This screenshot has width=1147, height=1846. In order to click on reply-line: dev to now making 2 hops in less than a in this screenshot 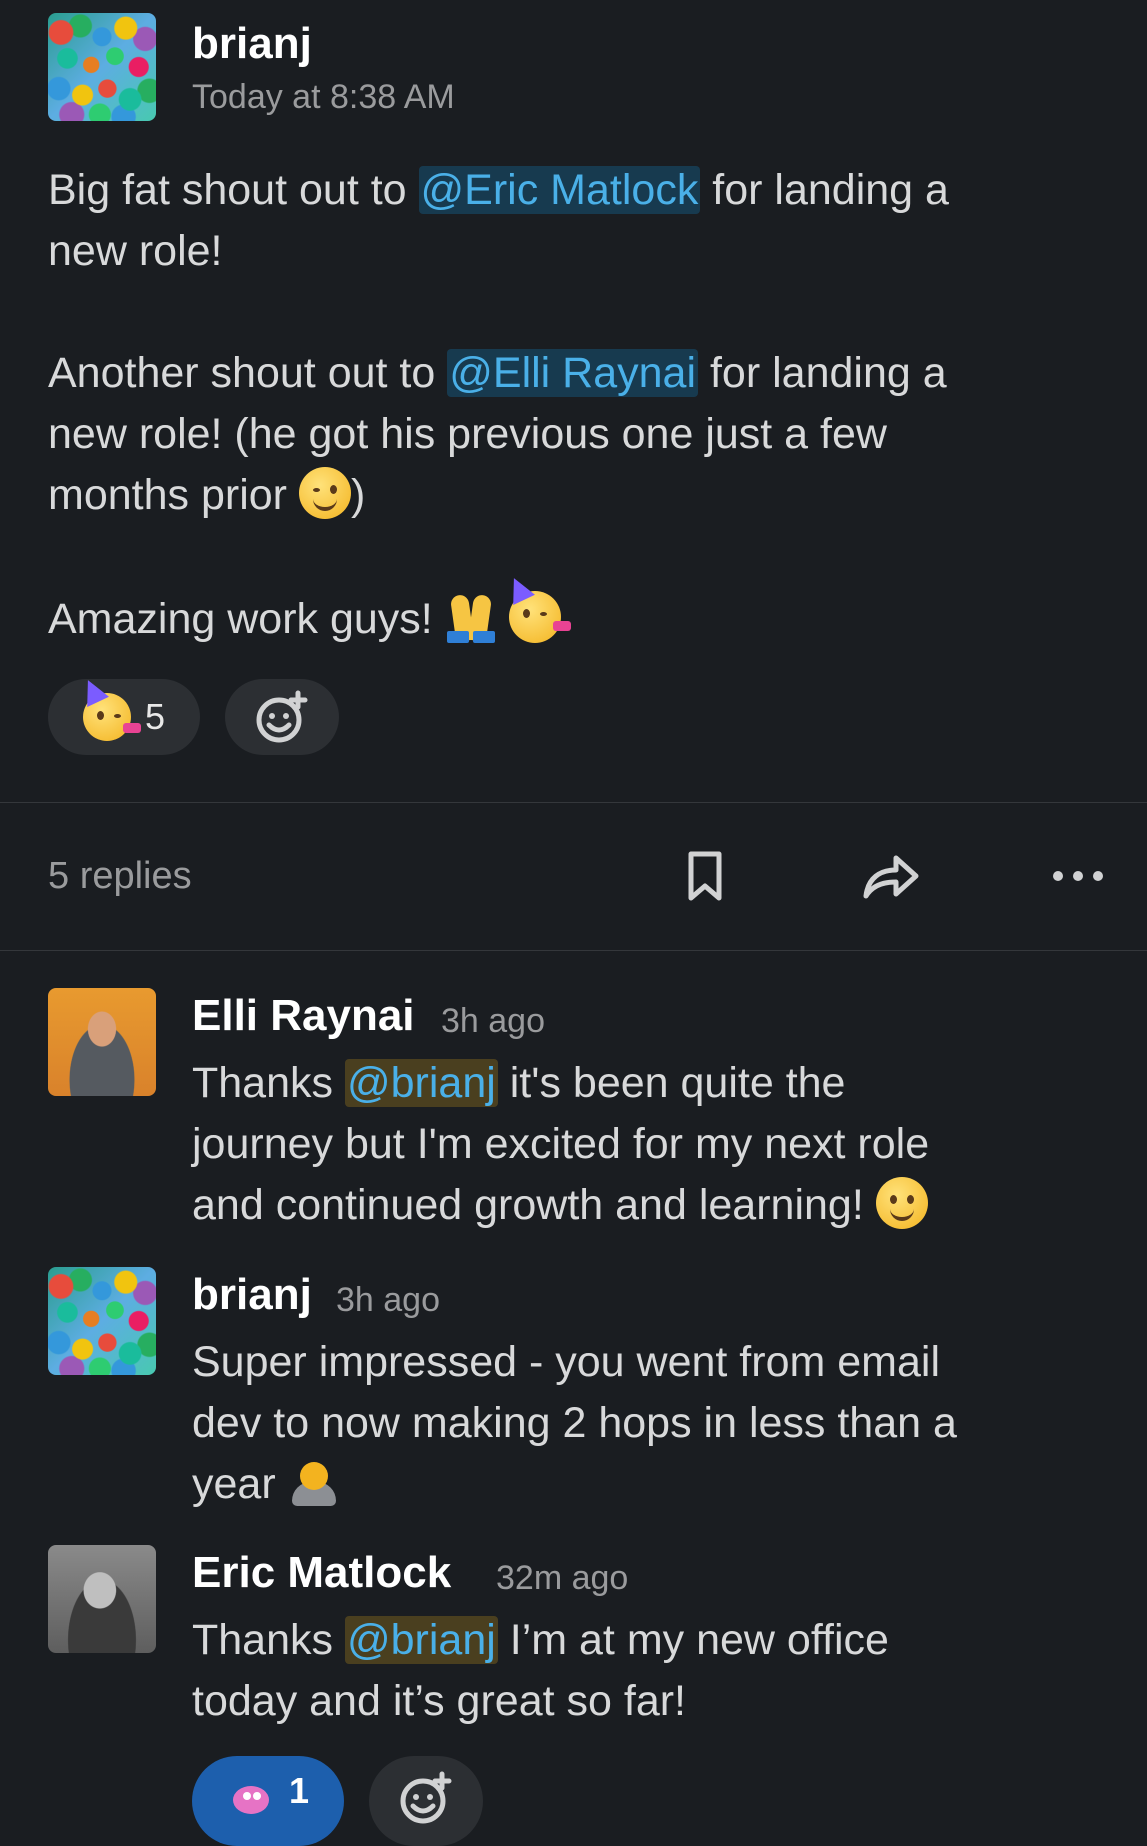, I will do `click(574, 1423)`.